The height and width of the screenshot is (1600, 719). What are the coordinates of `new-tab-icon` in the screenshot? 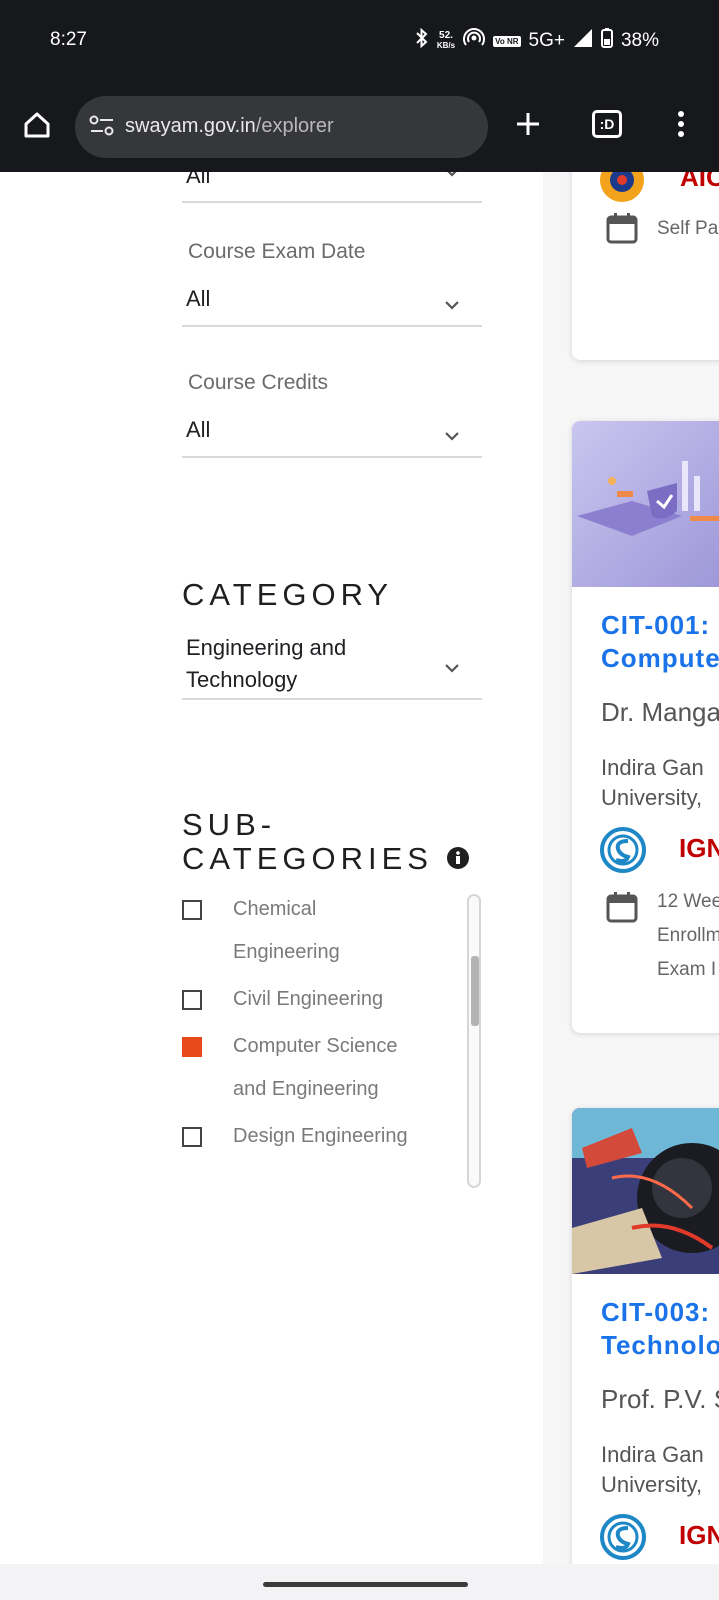 It's located at (528, 126).